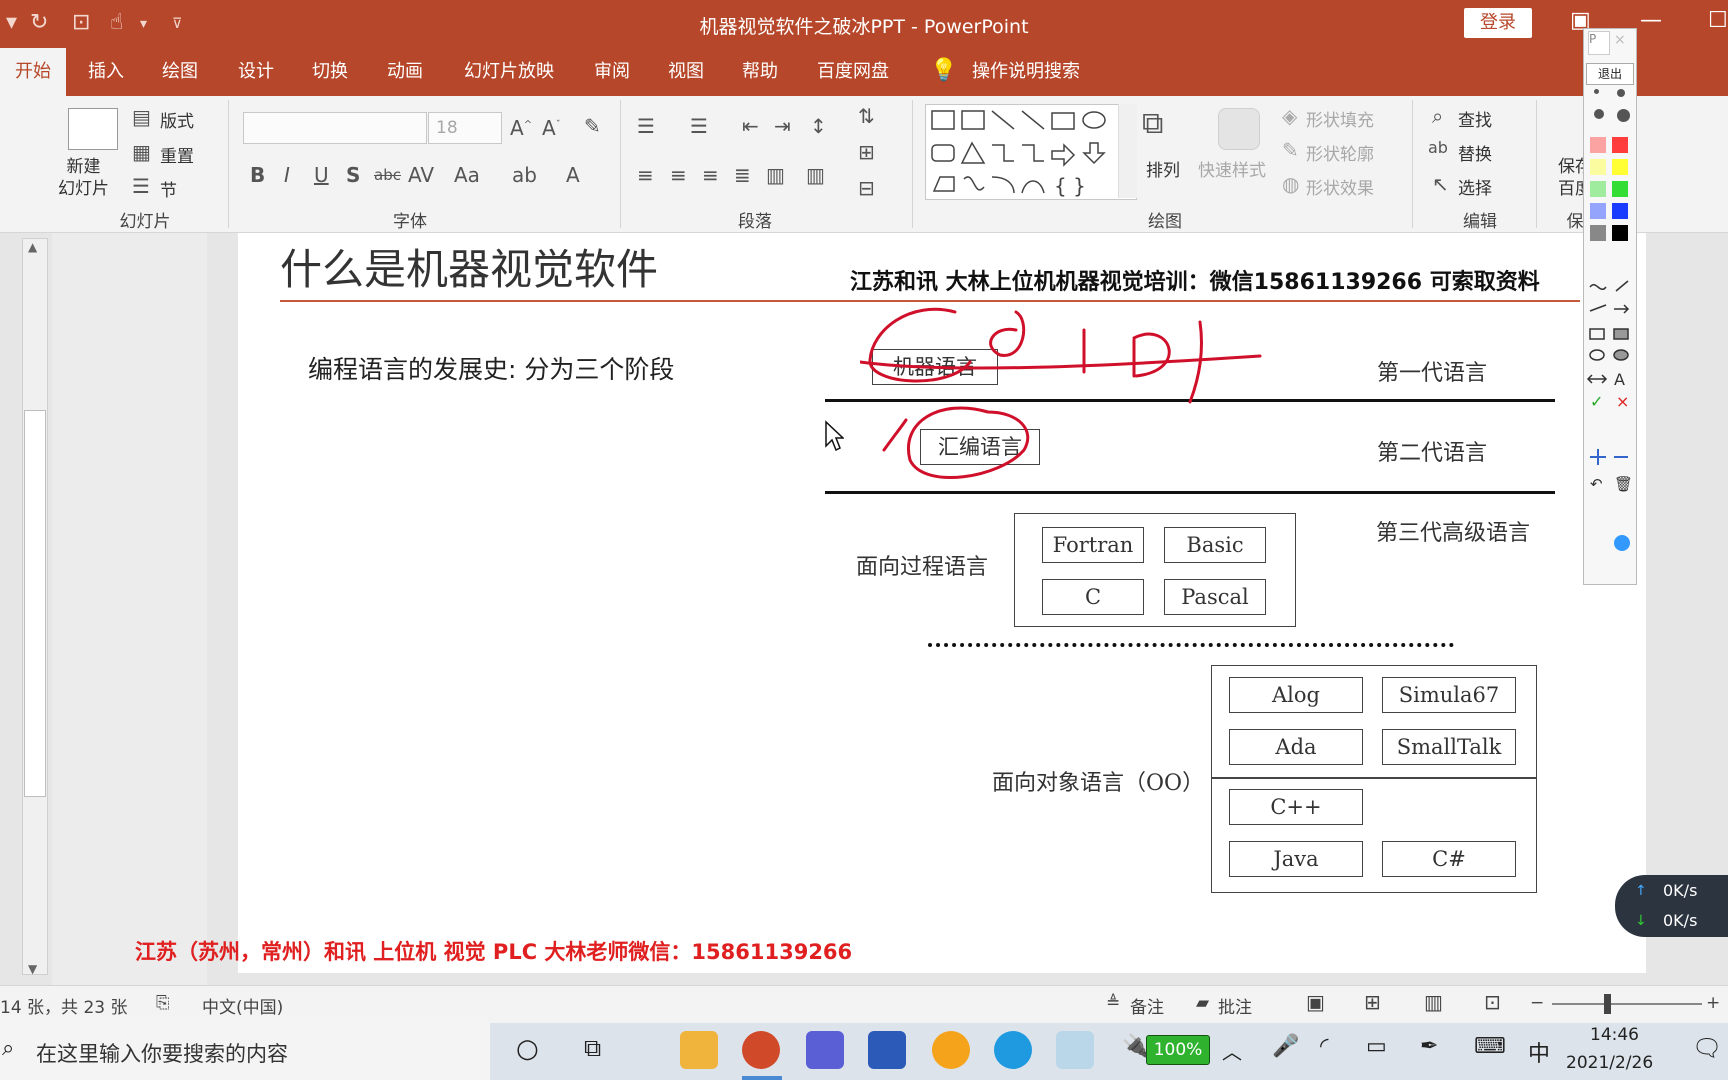 The height and width of the screenshot is (1080, 1728). I want to click on ha-app-icon, so click(951, 1050).